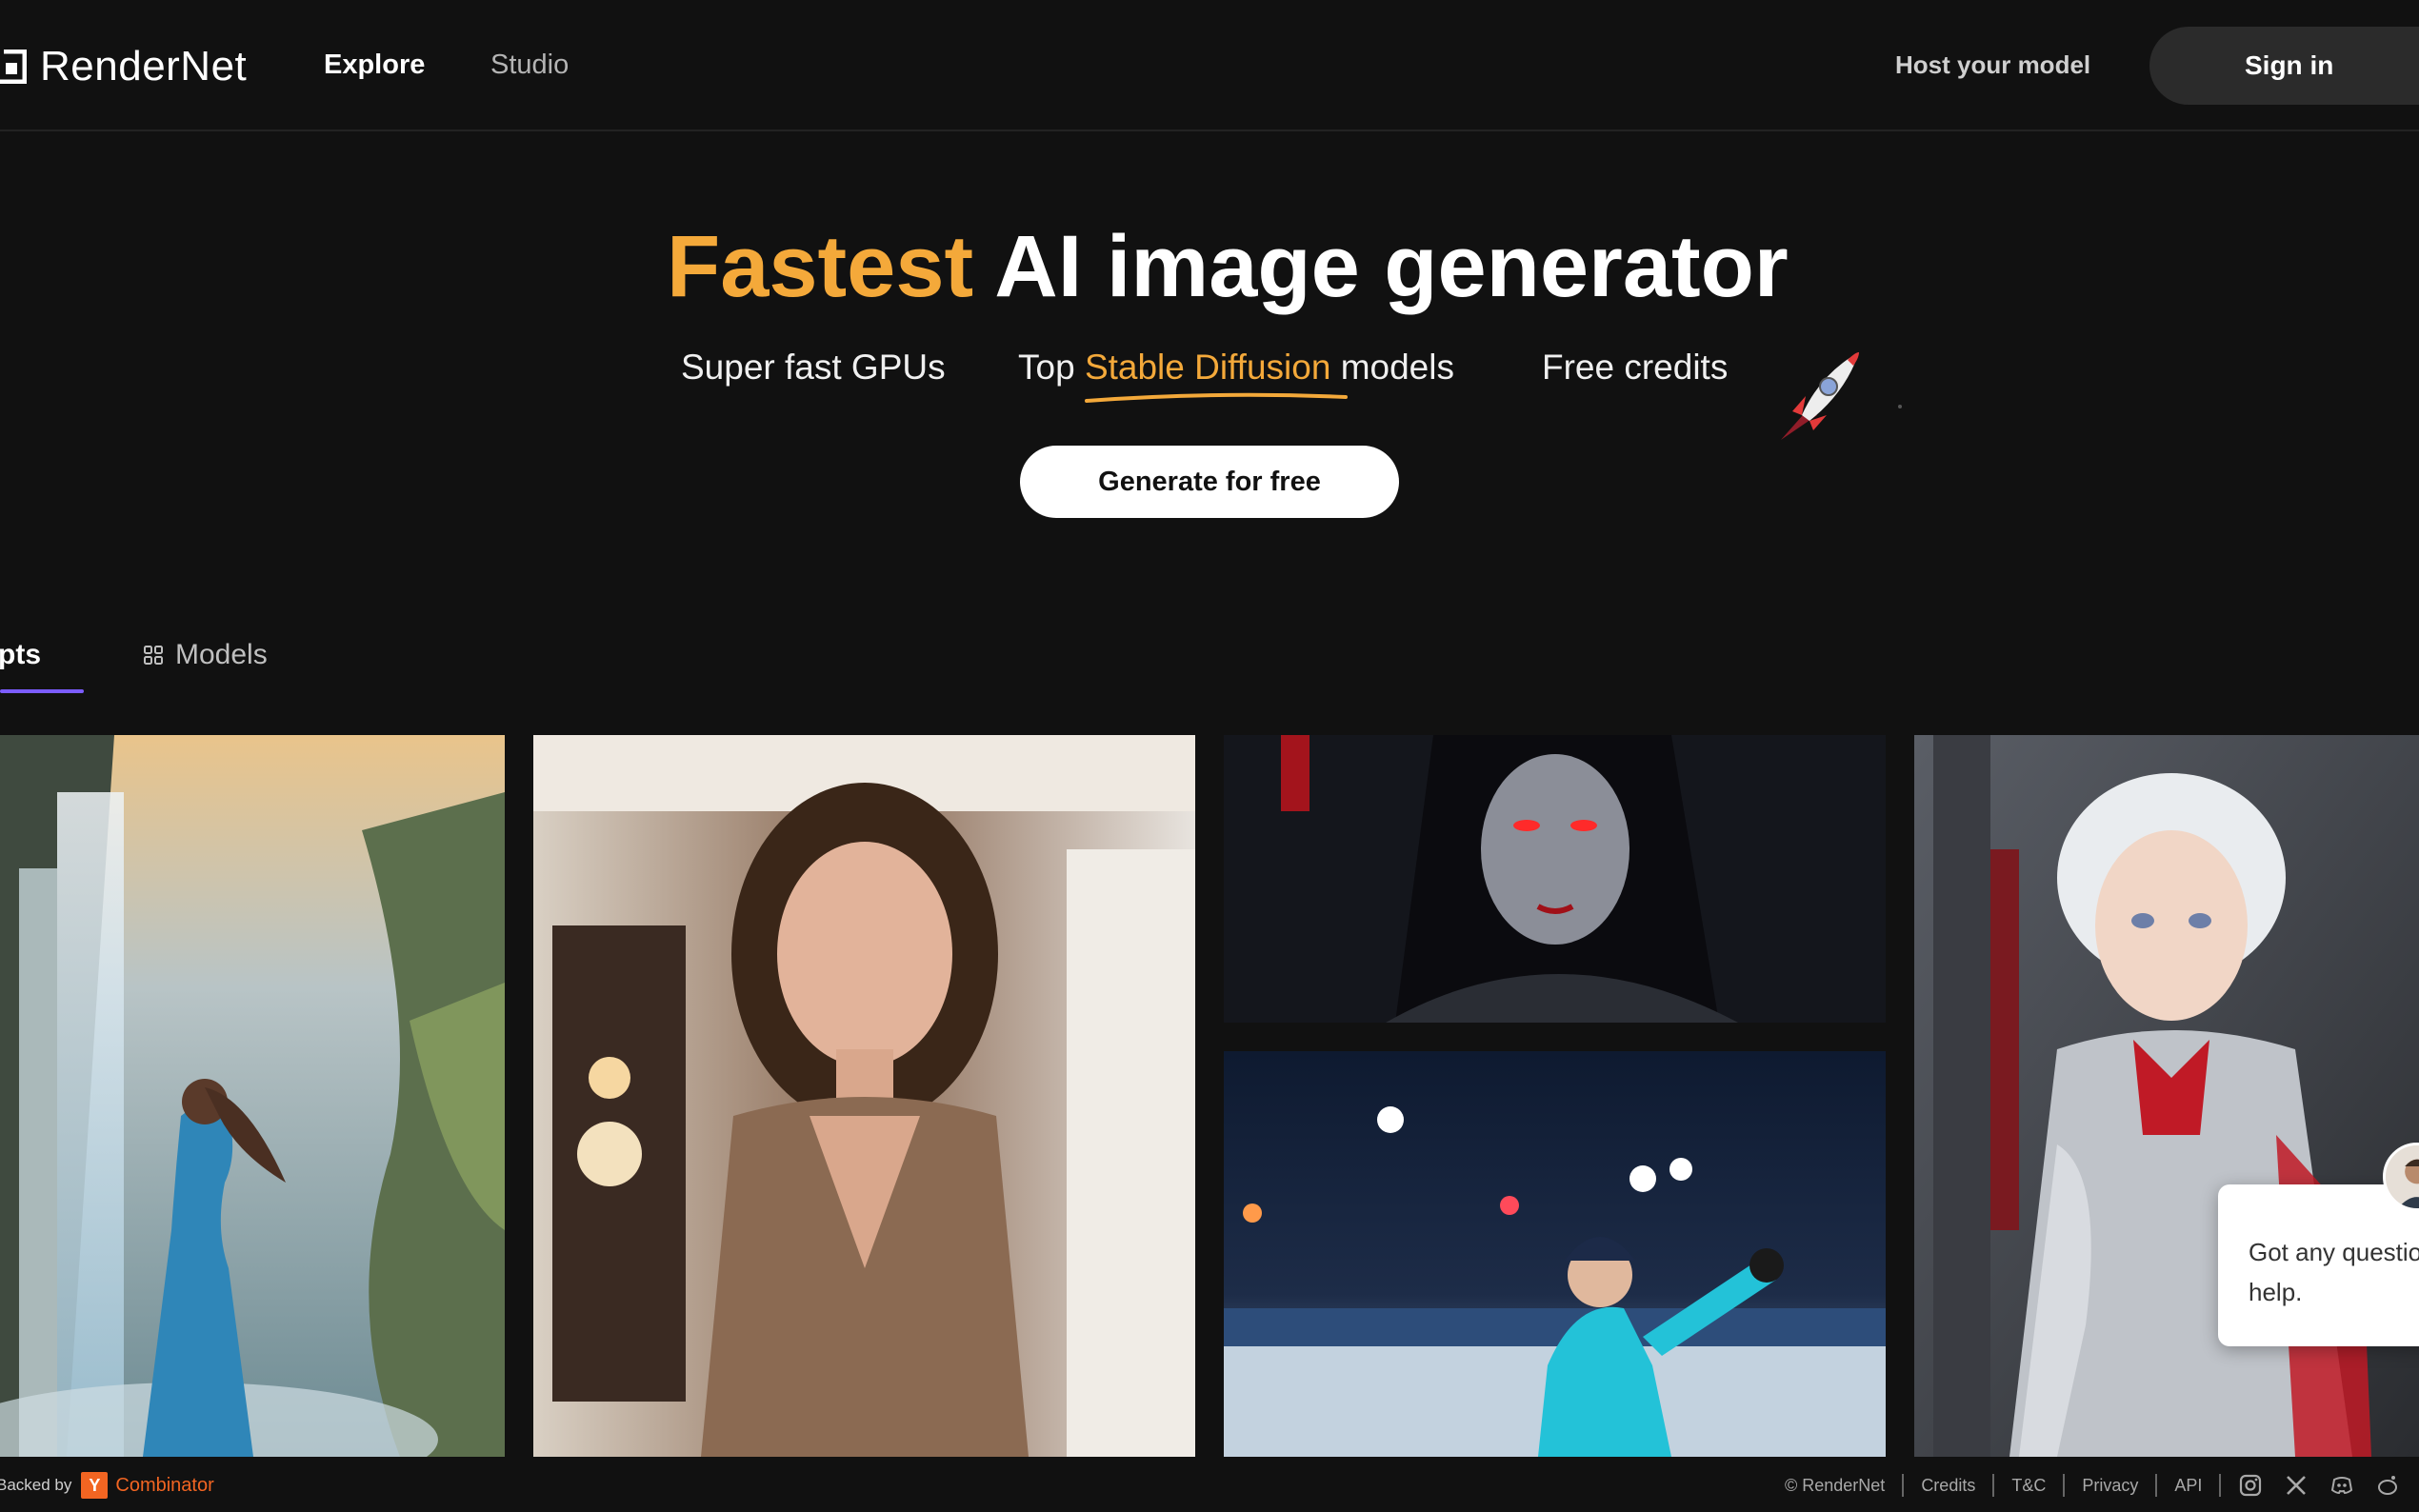 This screenshot has width=2419, height=1512. I want to click on hero-title: Fastest AI image generator, so click(1228, 266).